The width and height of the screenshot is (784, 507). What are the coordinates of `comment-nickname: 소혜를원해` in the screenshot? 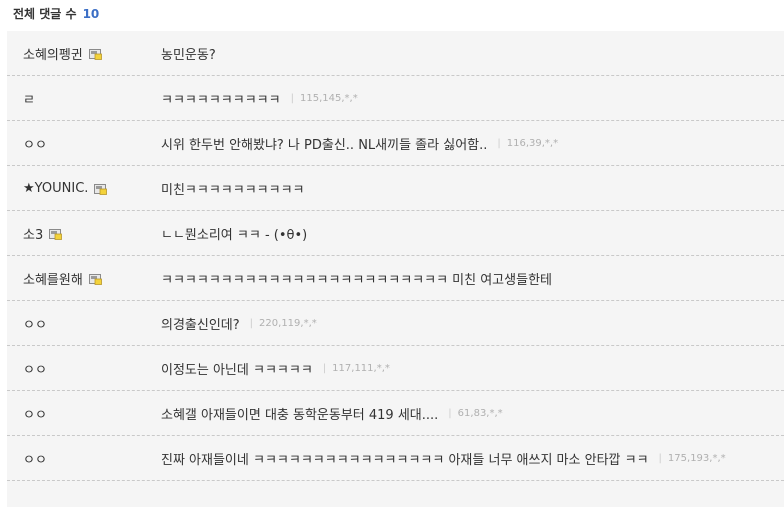 It's located at (62, 278).